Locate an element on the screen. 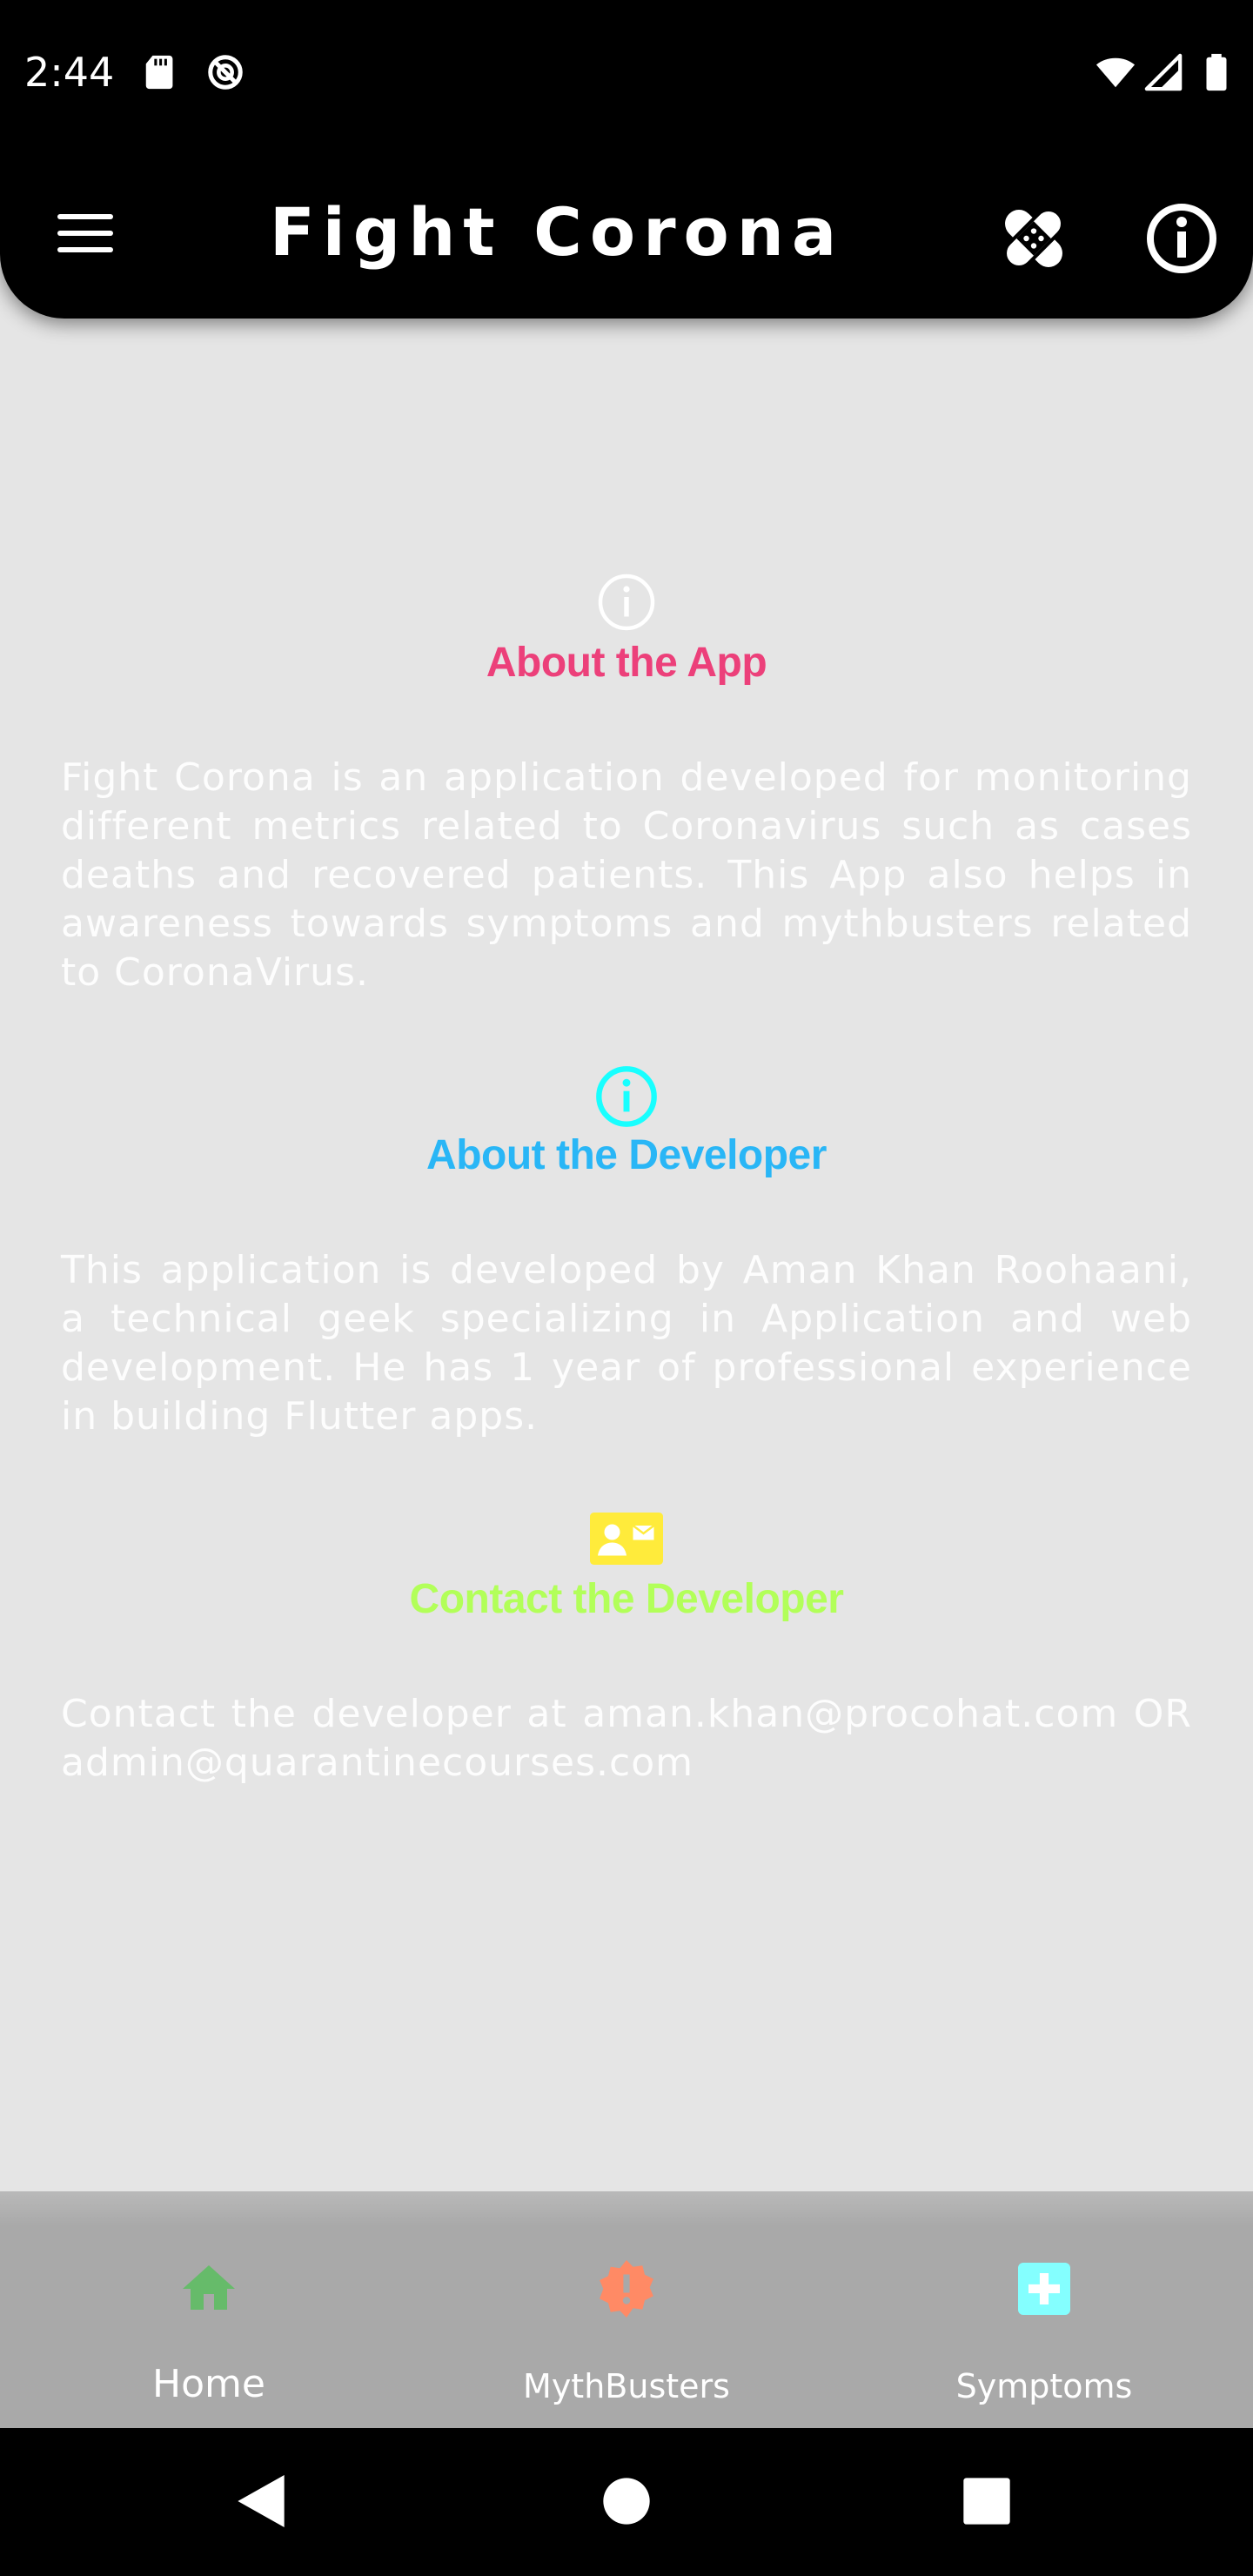  app-bar: Fight Corona is located at coordinates (626, 234).